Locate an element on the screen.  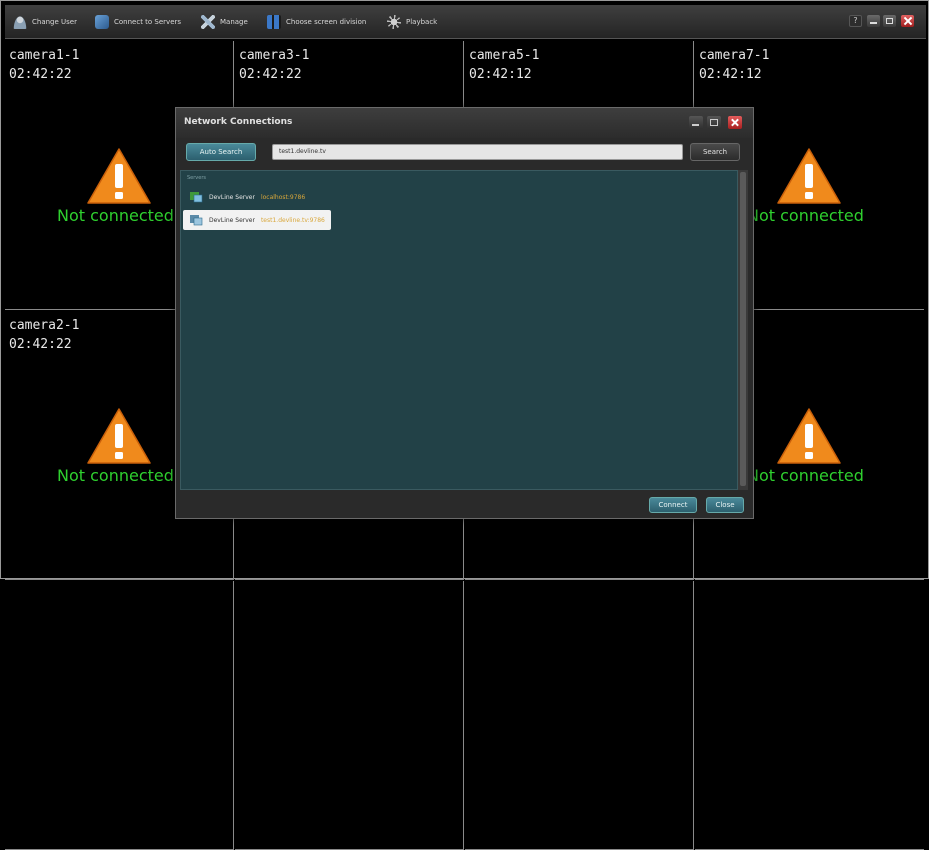
dialog-title-bar: Network Connections is located at coordinates (464, 123).